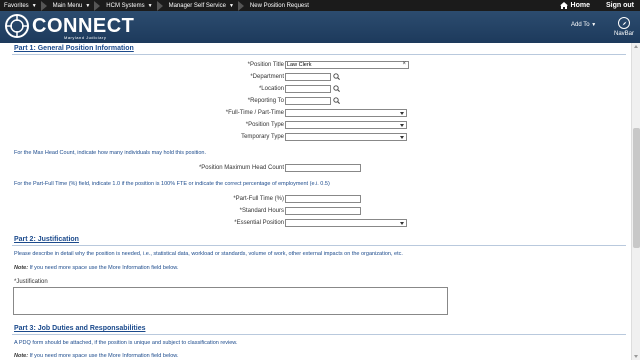 Image resolution: width=640 pixels, height=360 pixels. Describe the element at coordinates (67, 5) in the screenshot. I see `main-menu-label: Main Menu` at that location.